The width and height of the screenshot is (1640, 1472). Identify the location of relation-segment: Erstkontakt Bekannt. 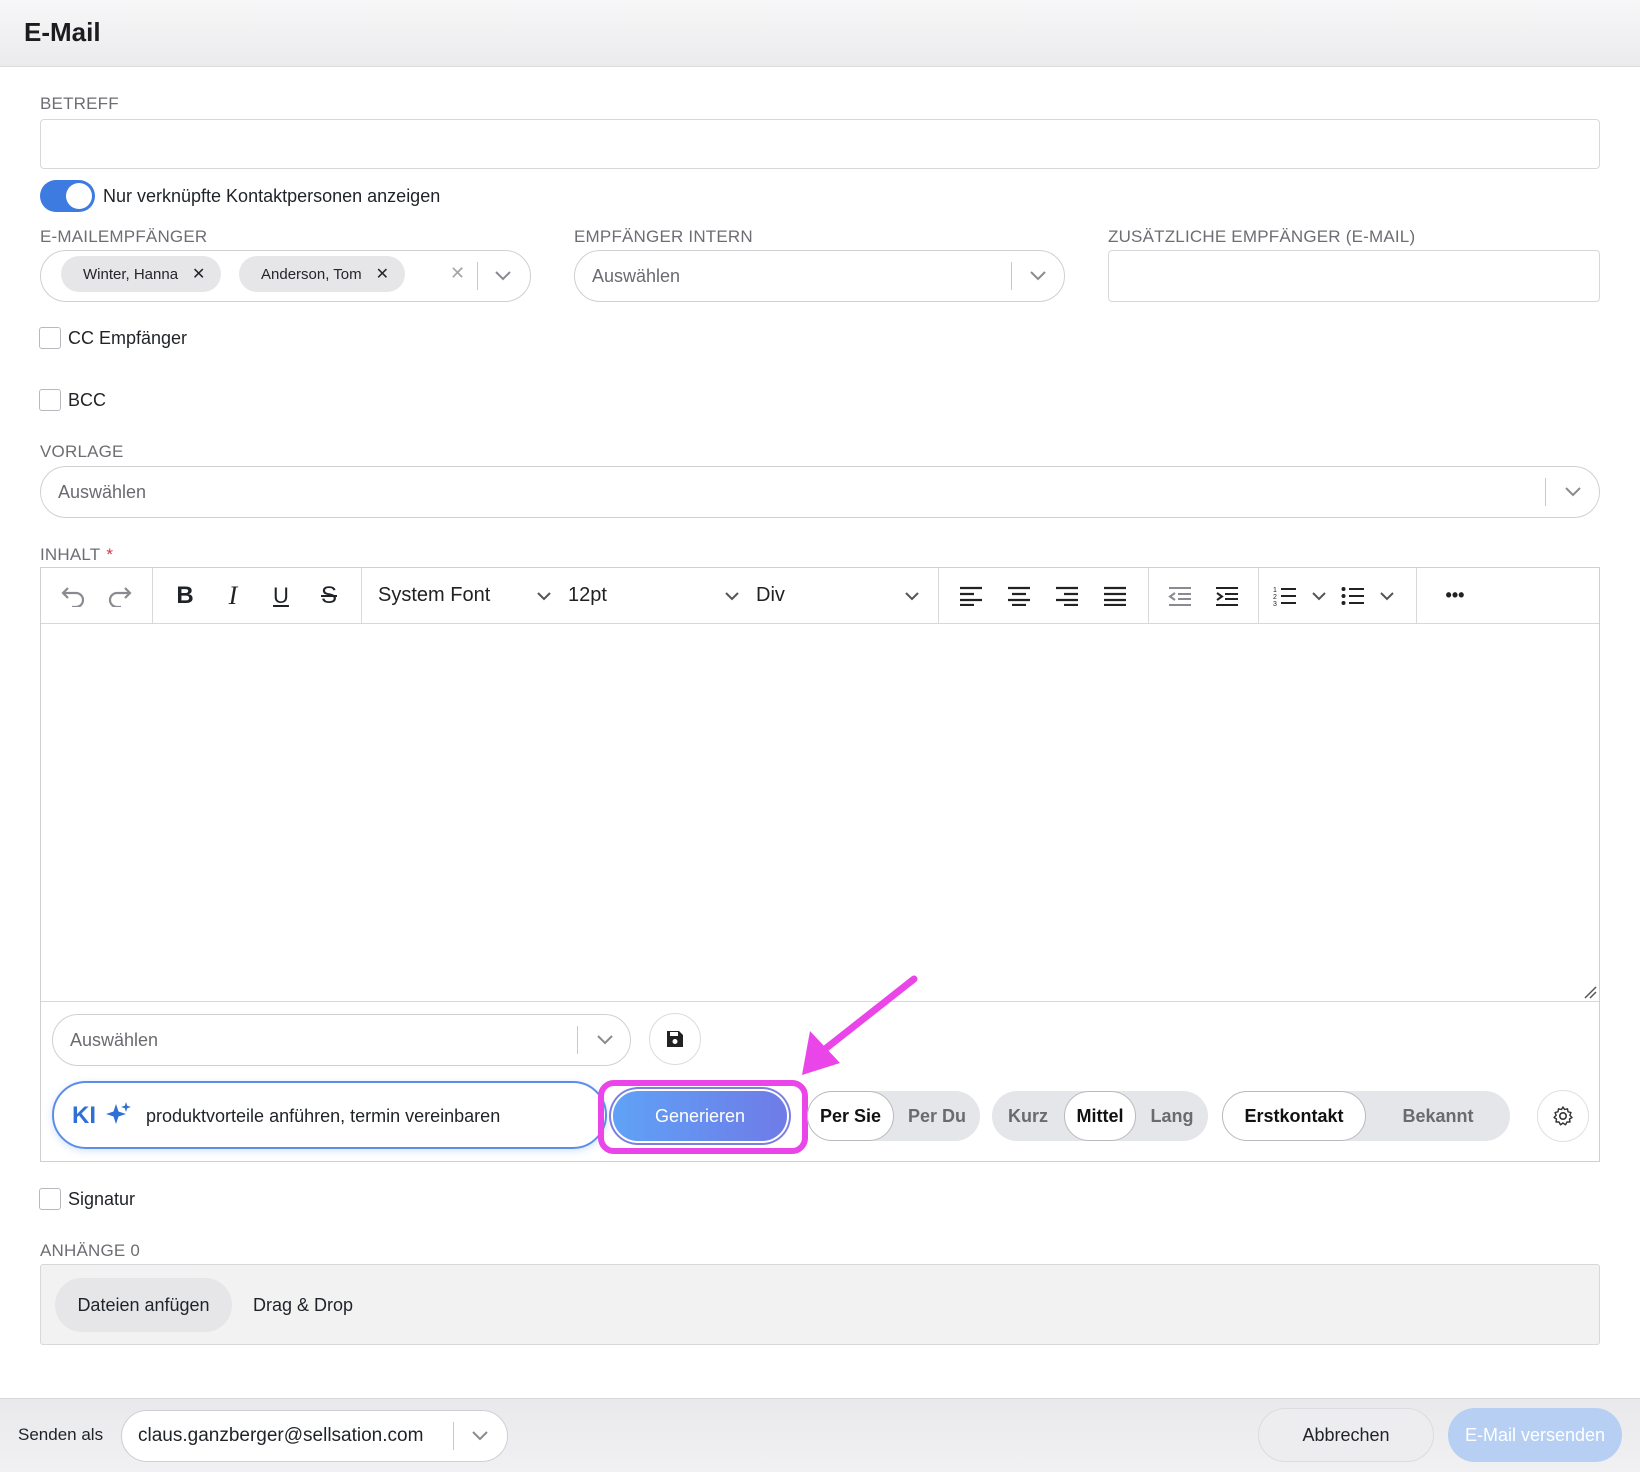
(1366, 1116).